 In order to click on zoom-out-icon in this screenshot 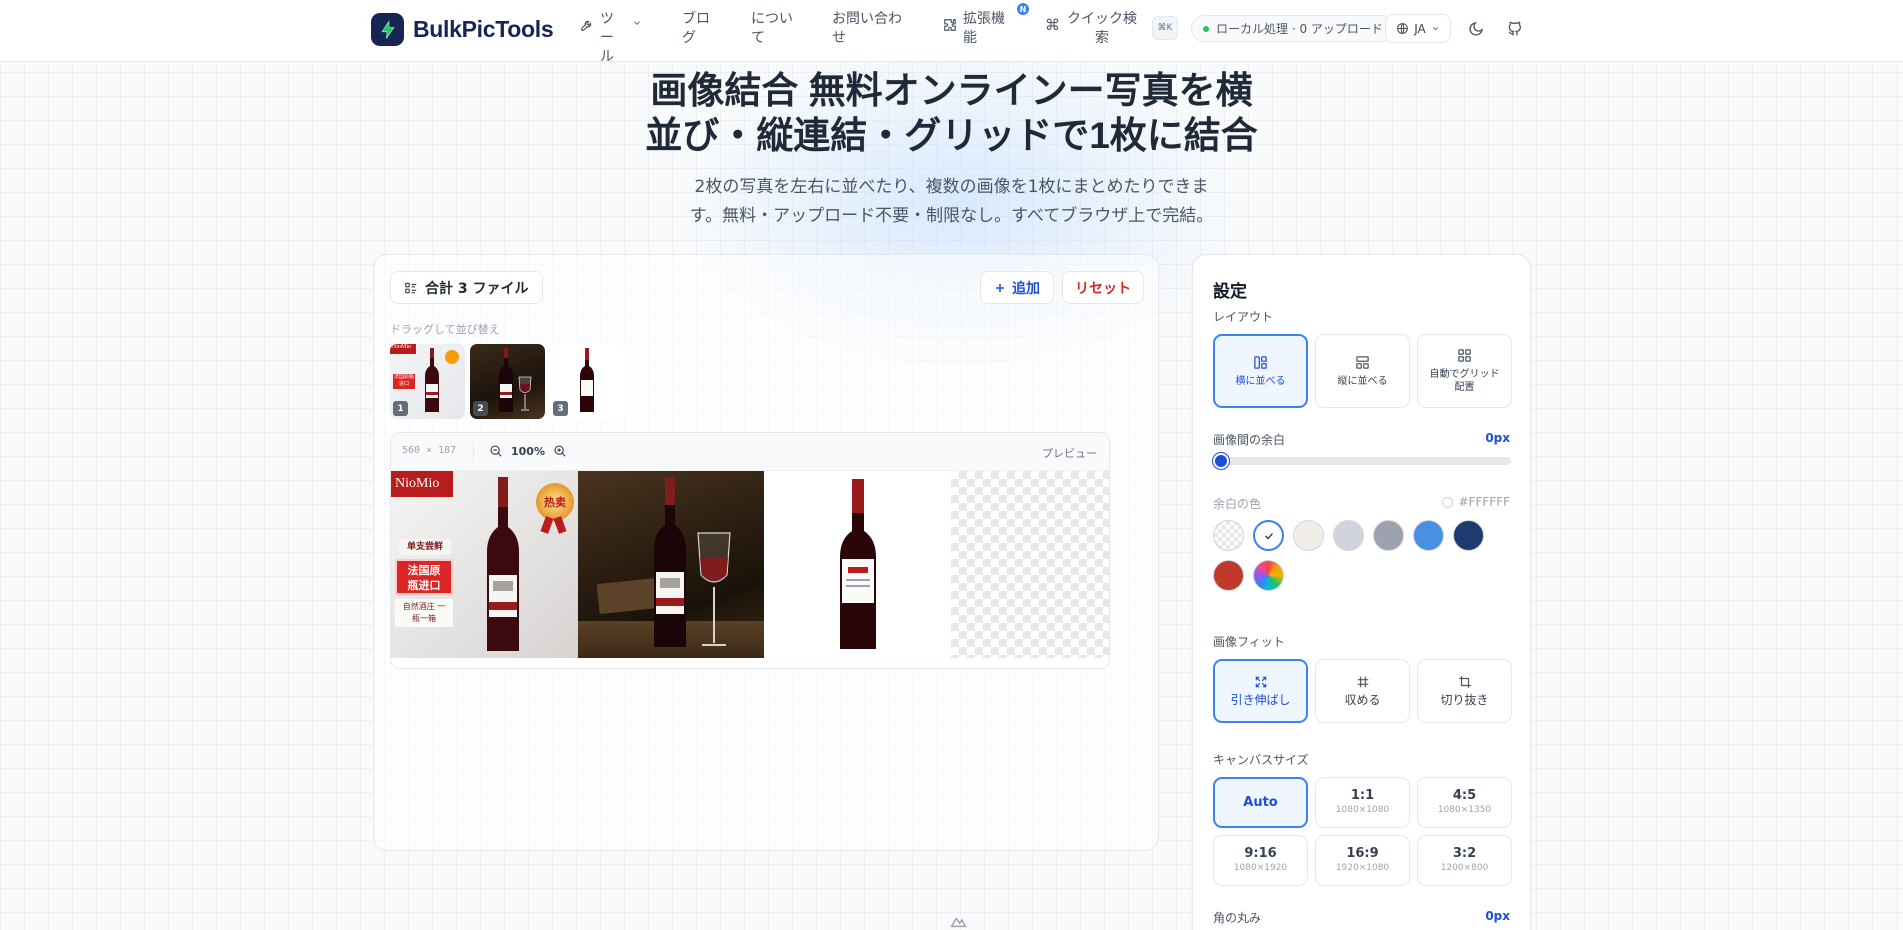, I will do `click(496, 451)`.